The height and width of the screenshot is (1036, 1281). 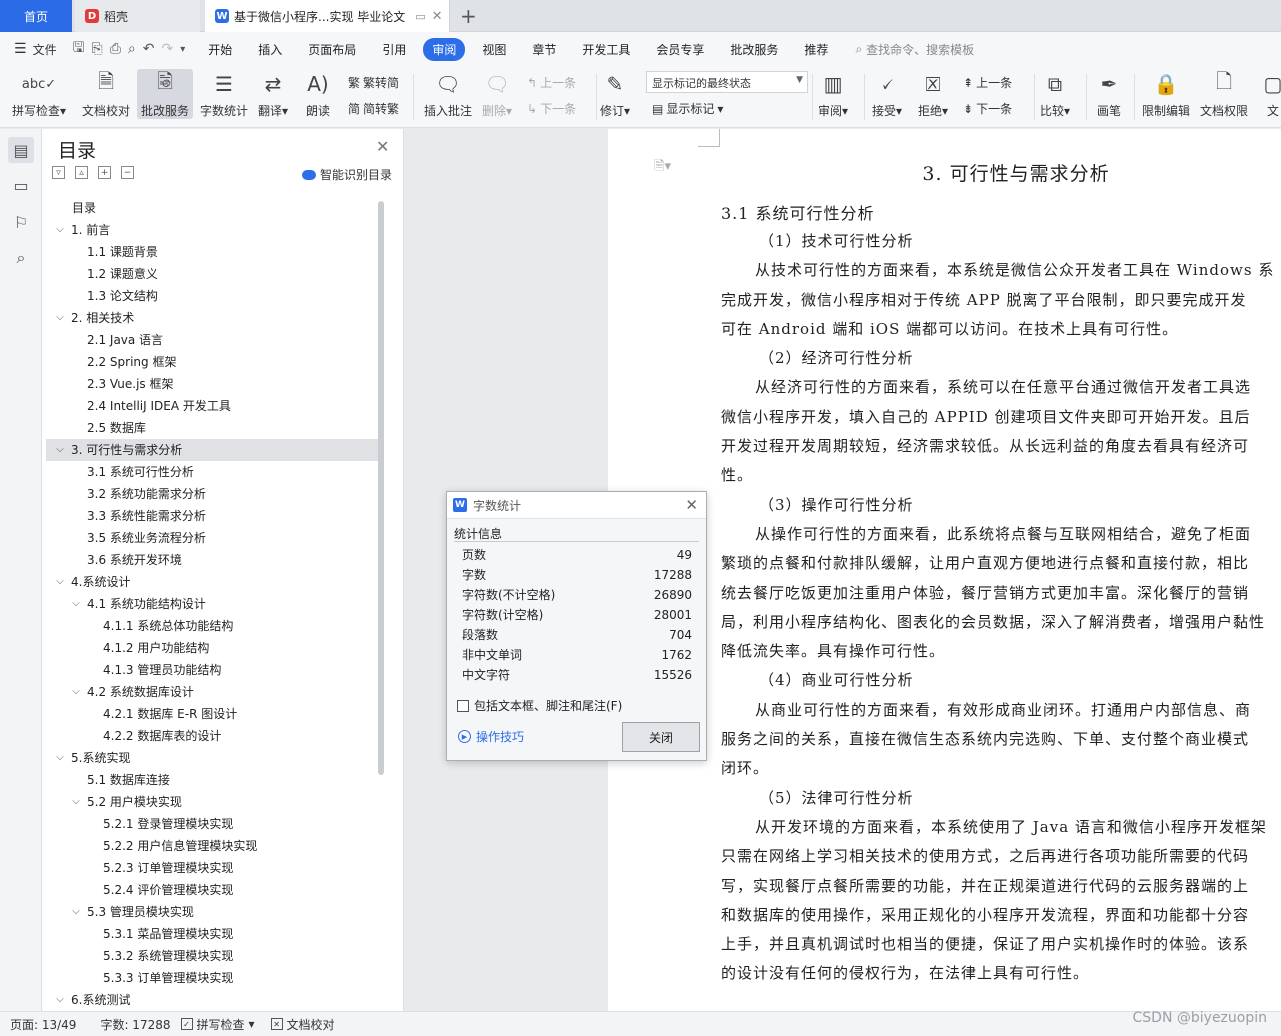 I want to click on compare-button: ⧉ 比较▾, so click(x=1055, y=94).